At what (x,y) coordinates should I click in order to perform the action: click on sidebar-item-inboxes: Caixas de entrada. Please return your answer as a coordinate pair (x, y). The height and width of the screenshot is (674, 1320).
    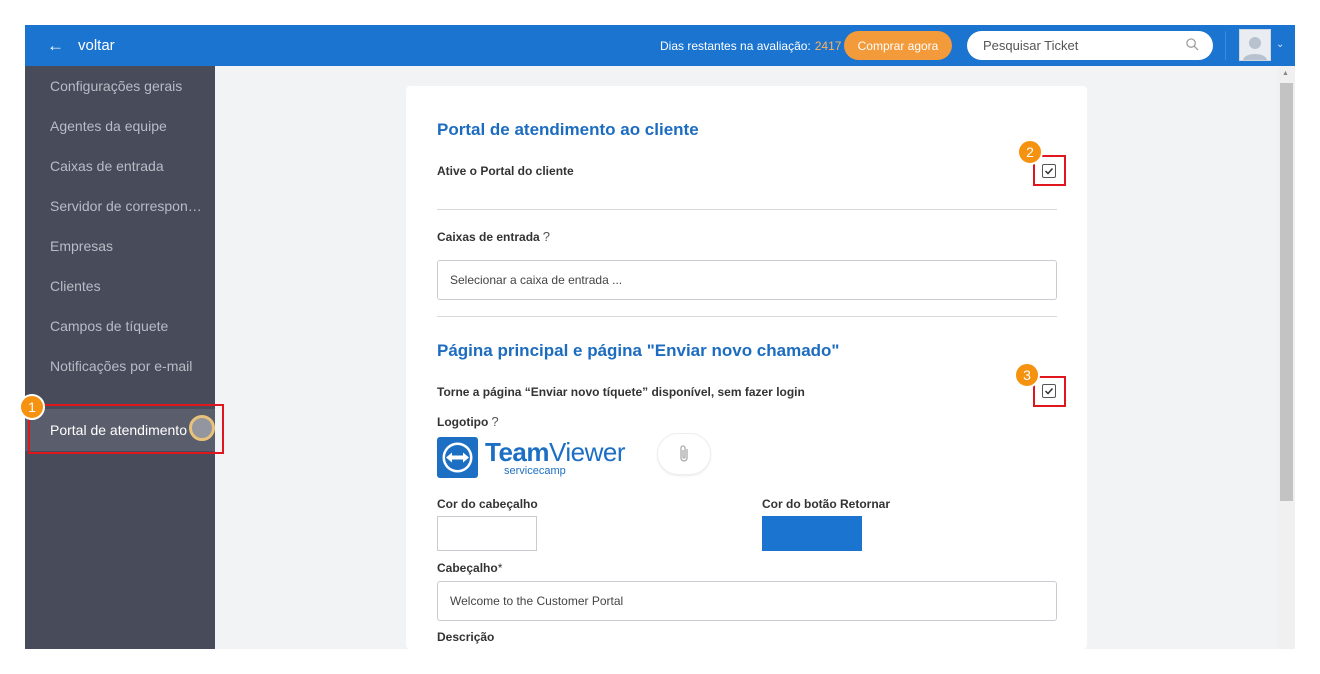
    Looking at the image, I should click on (120, 166).